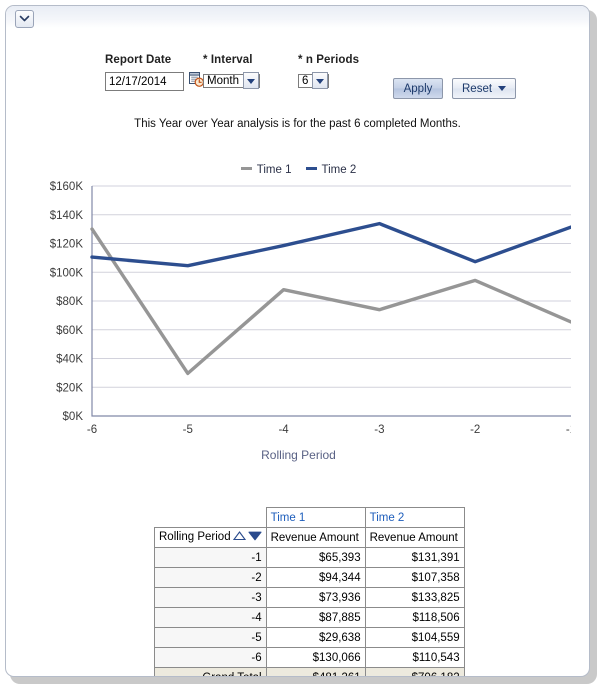 This screenshot has width=607, height=694. Describe the element at coordinates (138, 60) in the screenshot. I see `report-date-label: Report Date` at that location.